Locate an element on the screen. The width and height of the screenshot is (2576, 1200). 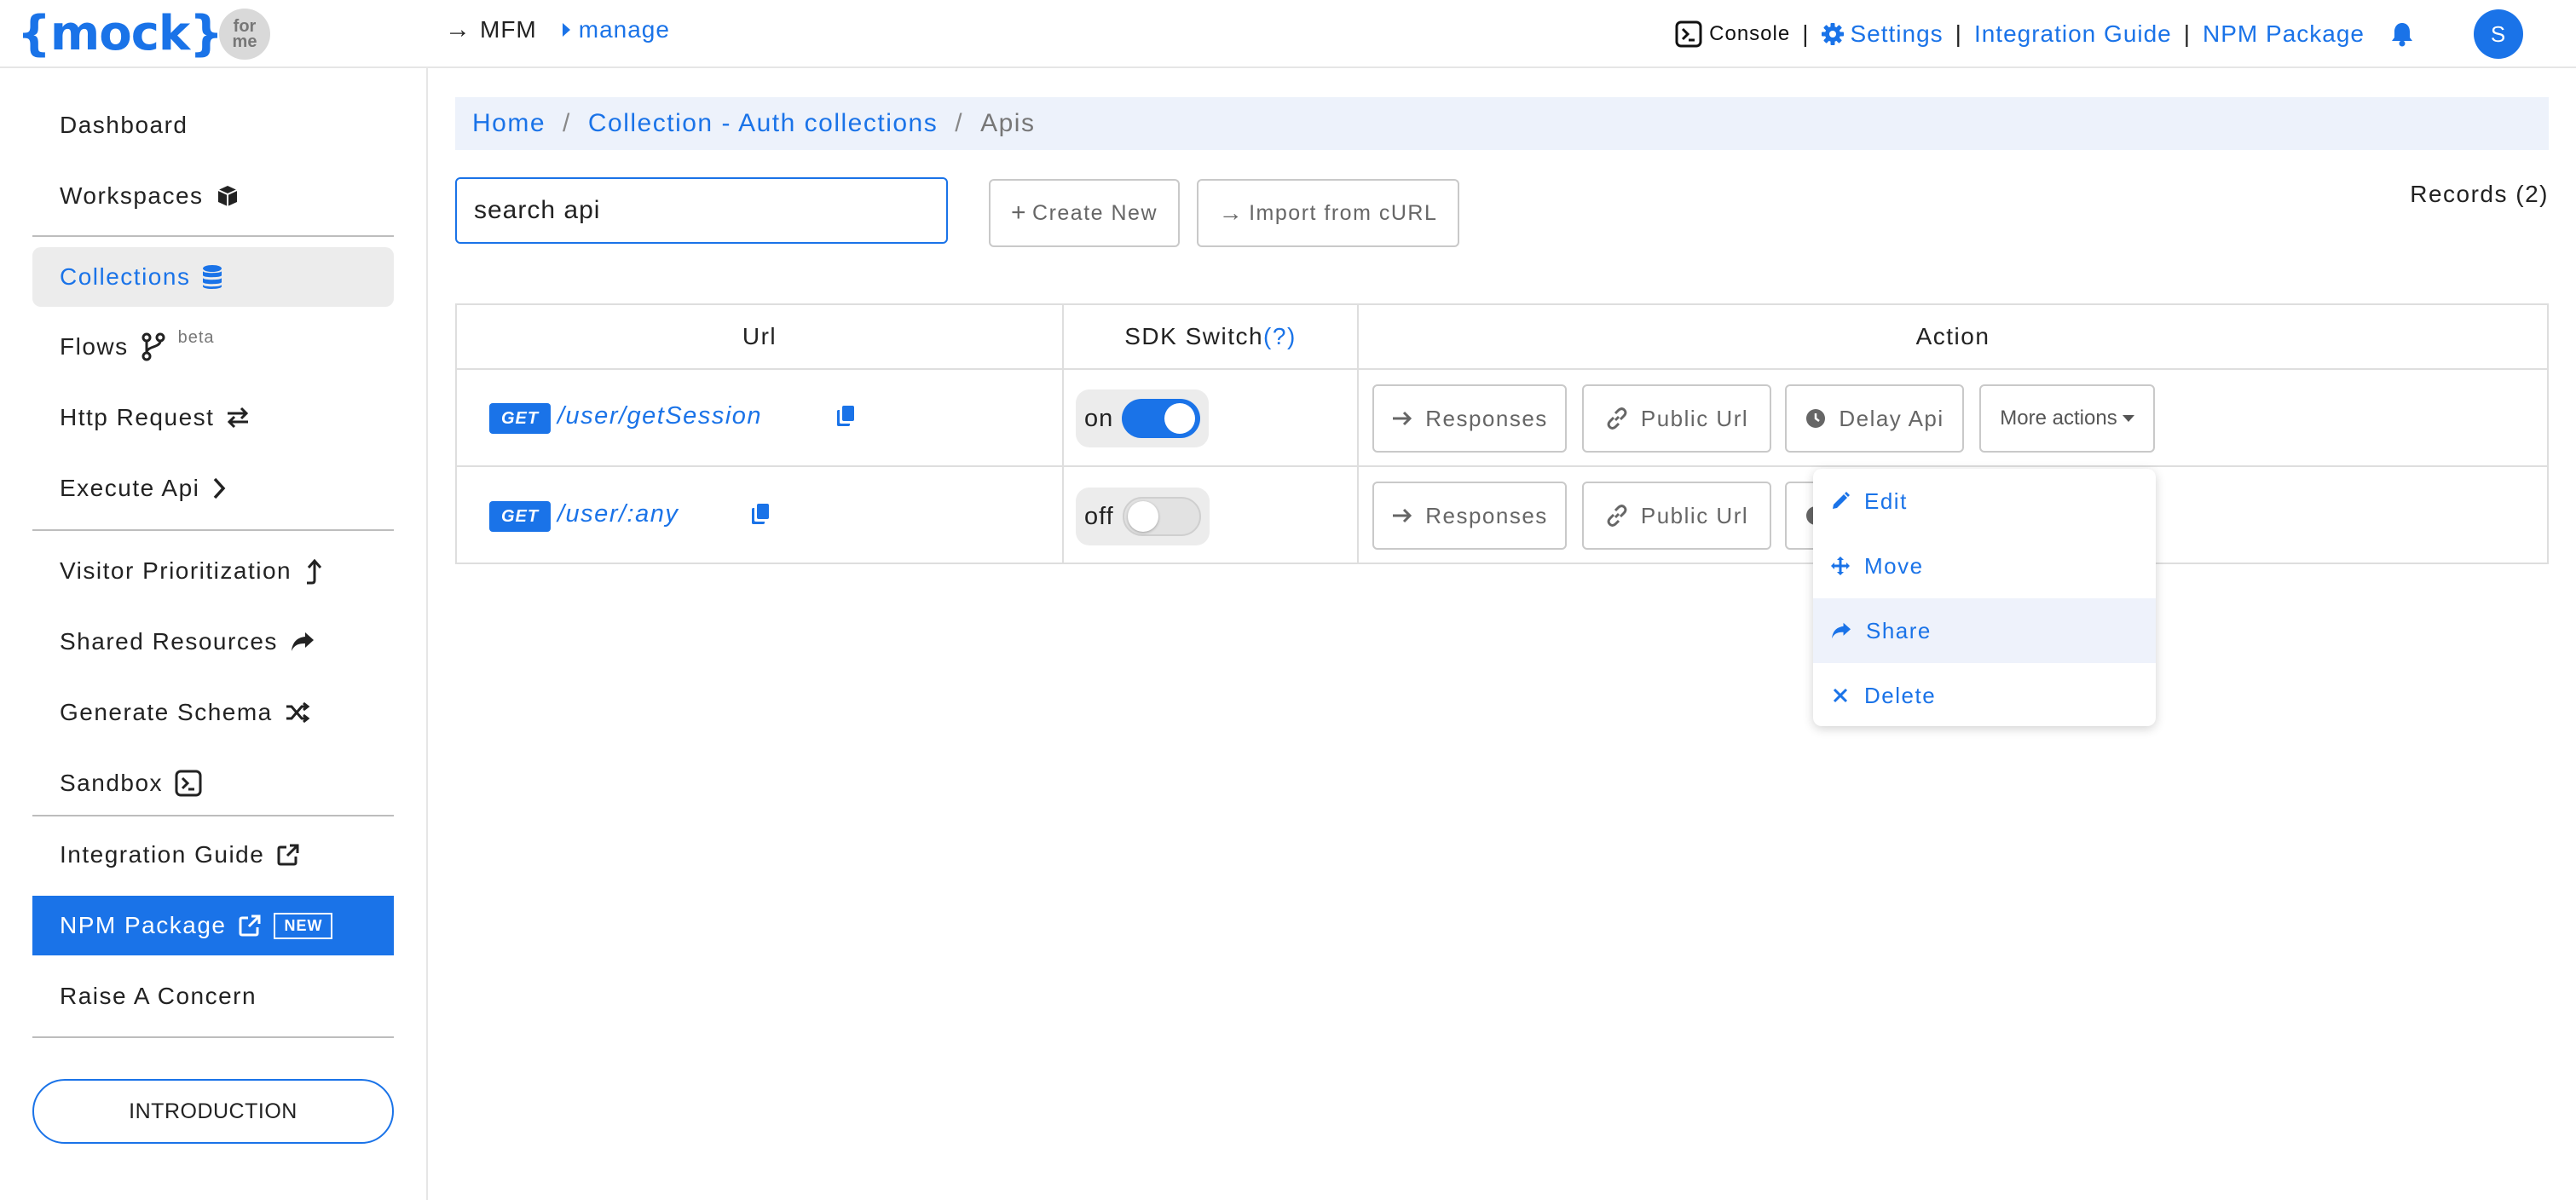
sidebar-item-raise-a-concern: Raise A Concern is located at coordinates (213, 996).